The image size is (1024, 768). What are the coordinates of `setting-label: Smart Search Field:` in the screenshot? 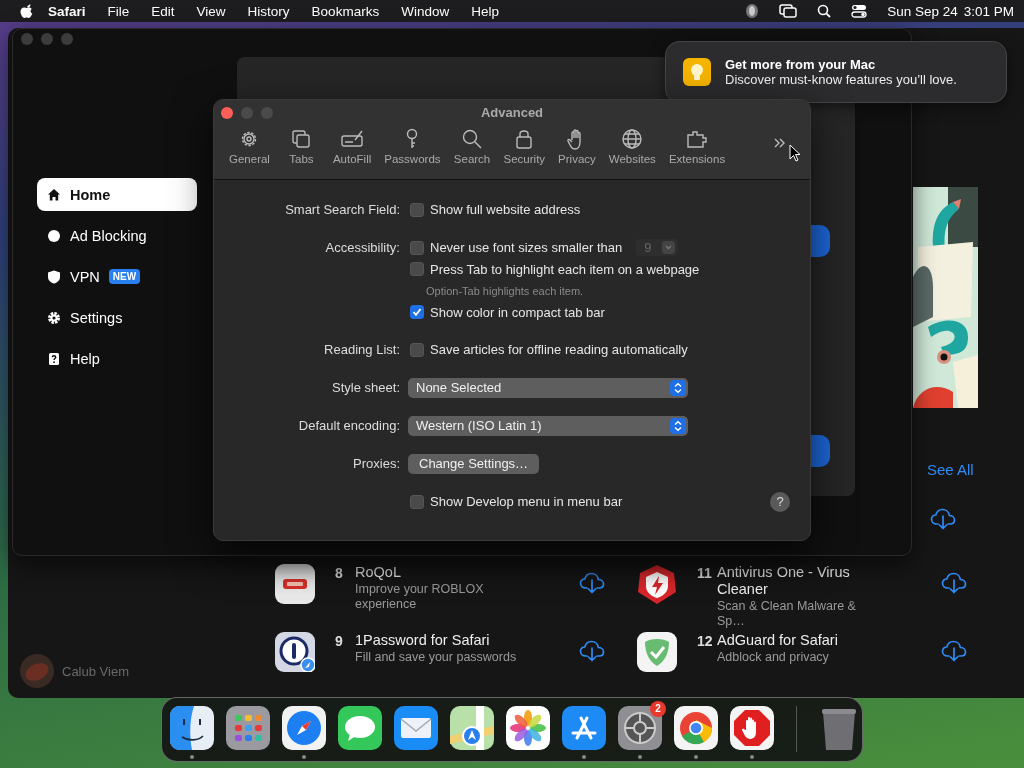 It's located at (342, 209).